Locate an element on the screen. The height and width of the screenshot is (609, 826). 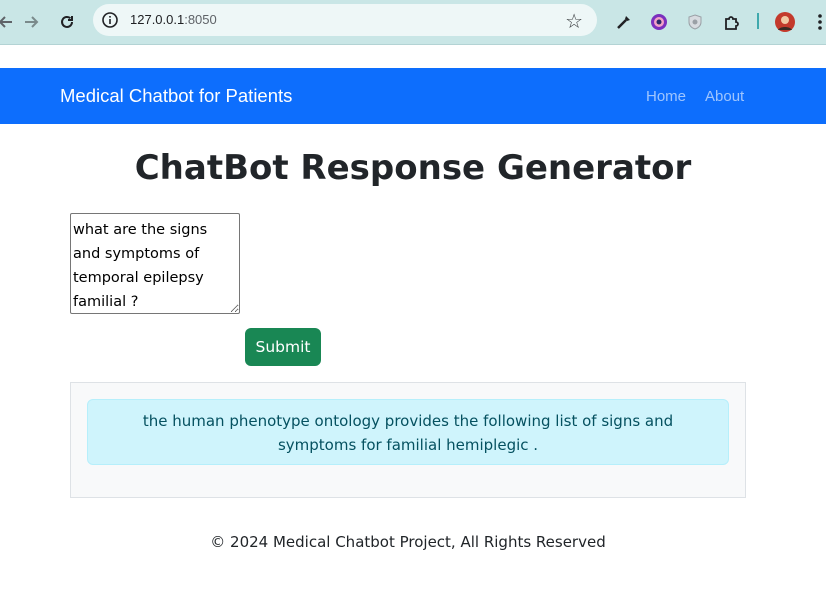
navbar: Medical Chatbot for Patients Home About is located at coordinates (413, 96).